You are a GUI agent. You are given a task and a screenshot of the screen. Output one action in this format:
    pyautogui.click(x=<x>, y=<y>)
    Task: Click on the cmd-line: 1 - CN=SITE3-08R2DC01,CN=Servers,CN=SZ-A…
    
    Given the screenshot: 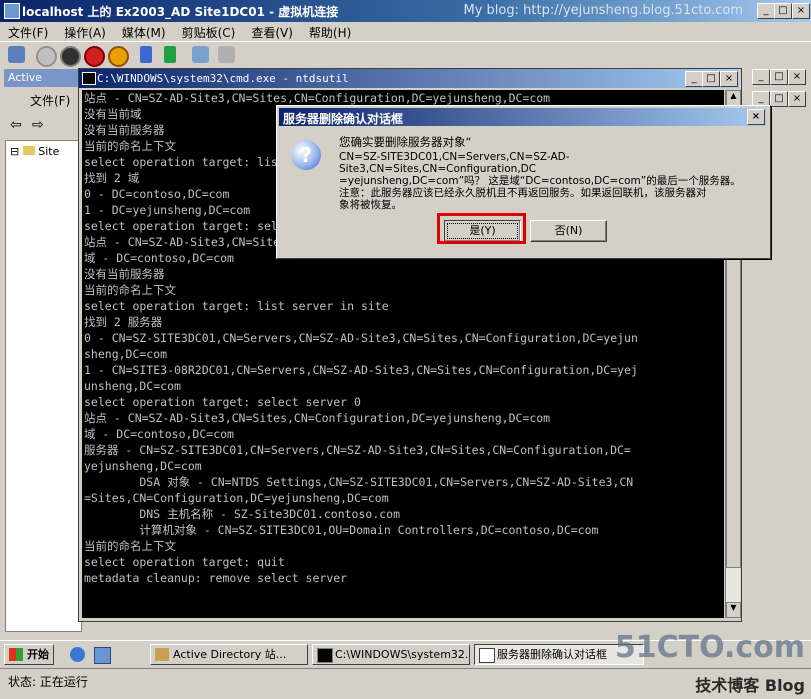 What is the action you would take?
    pyautogui.click(x=361, y=370)
    